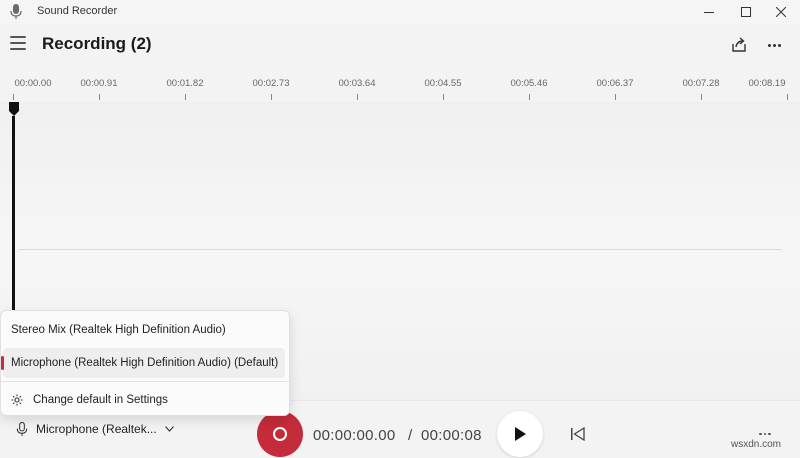  I want to click on page-title: Recording (2), so click(97, 43).